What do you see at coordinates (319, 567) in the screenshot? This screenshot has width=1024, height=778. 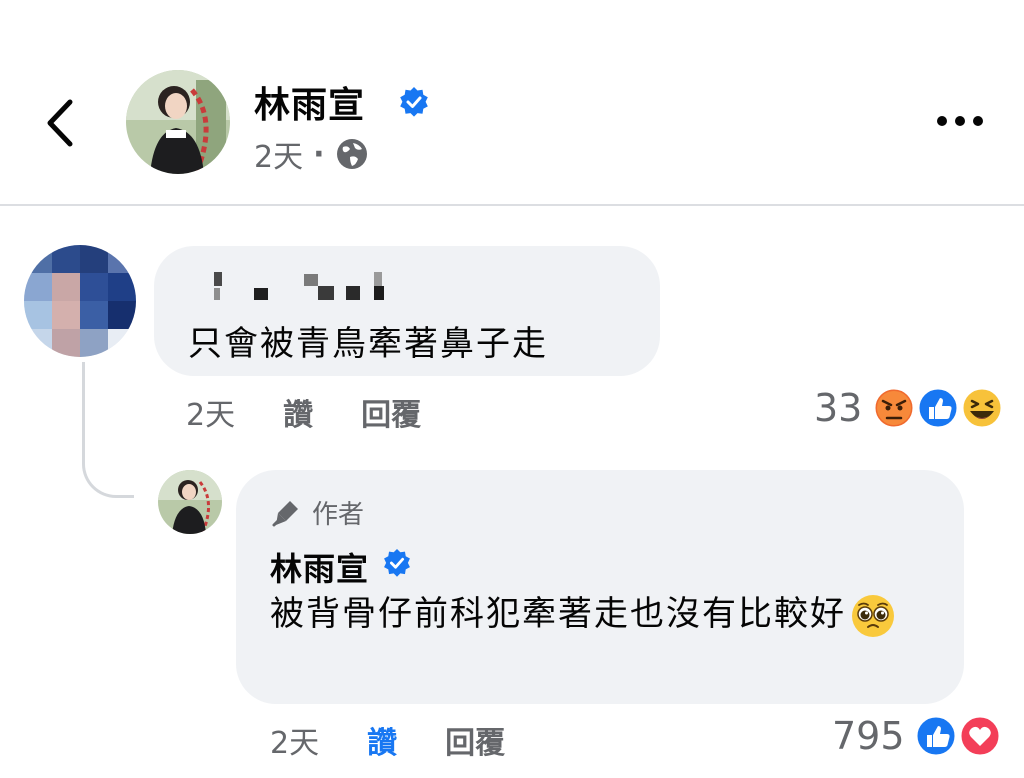 I see `reply-author-name: 林雨宣` at bounding box center [319, 567].